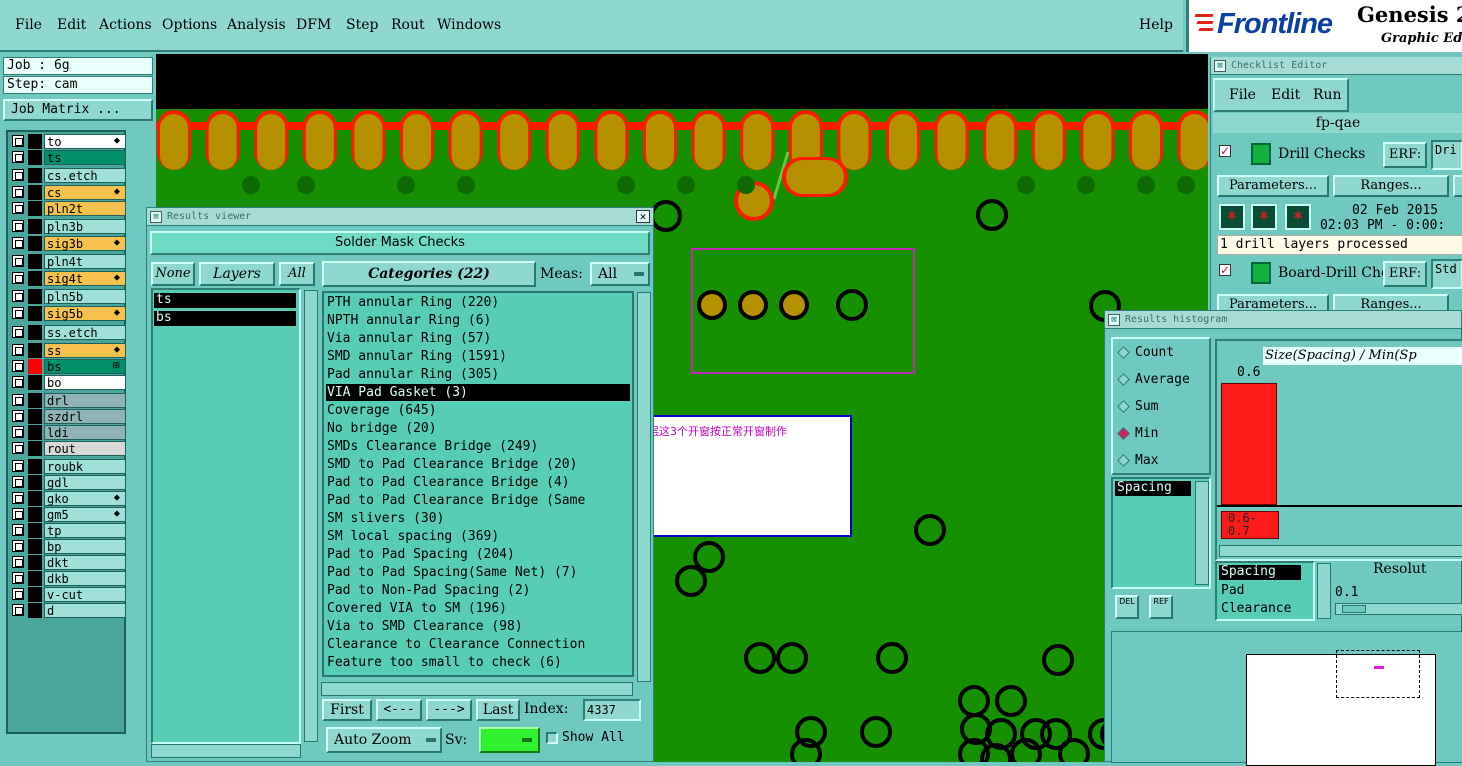 The image size is (1462, 766). Describe the element at coordinates (226, 751) in the screenshot. I see `layer-list-hscrollbar` at that location.